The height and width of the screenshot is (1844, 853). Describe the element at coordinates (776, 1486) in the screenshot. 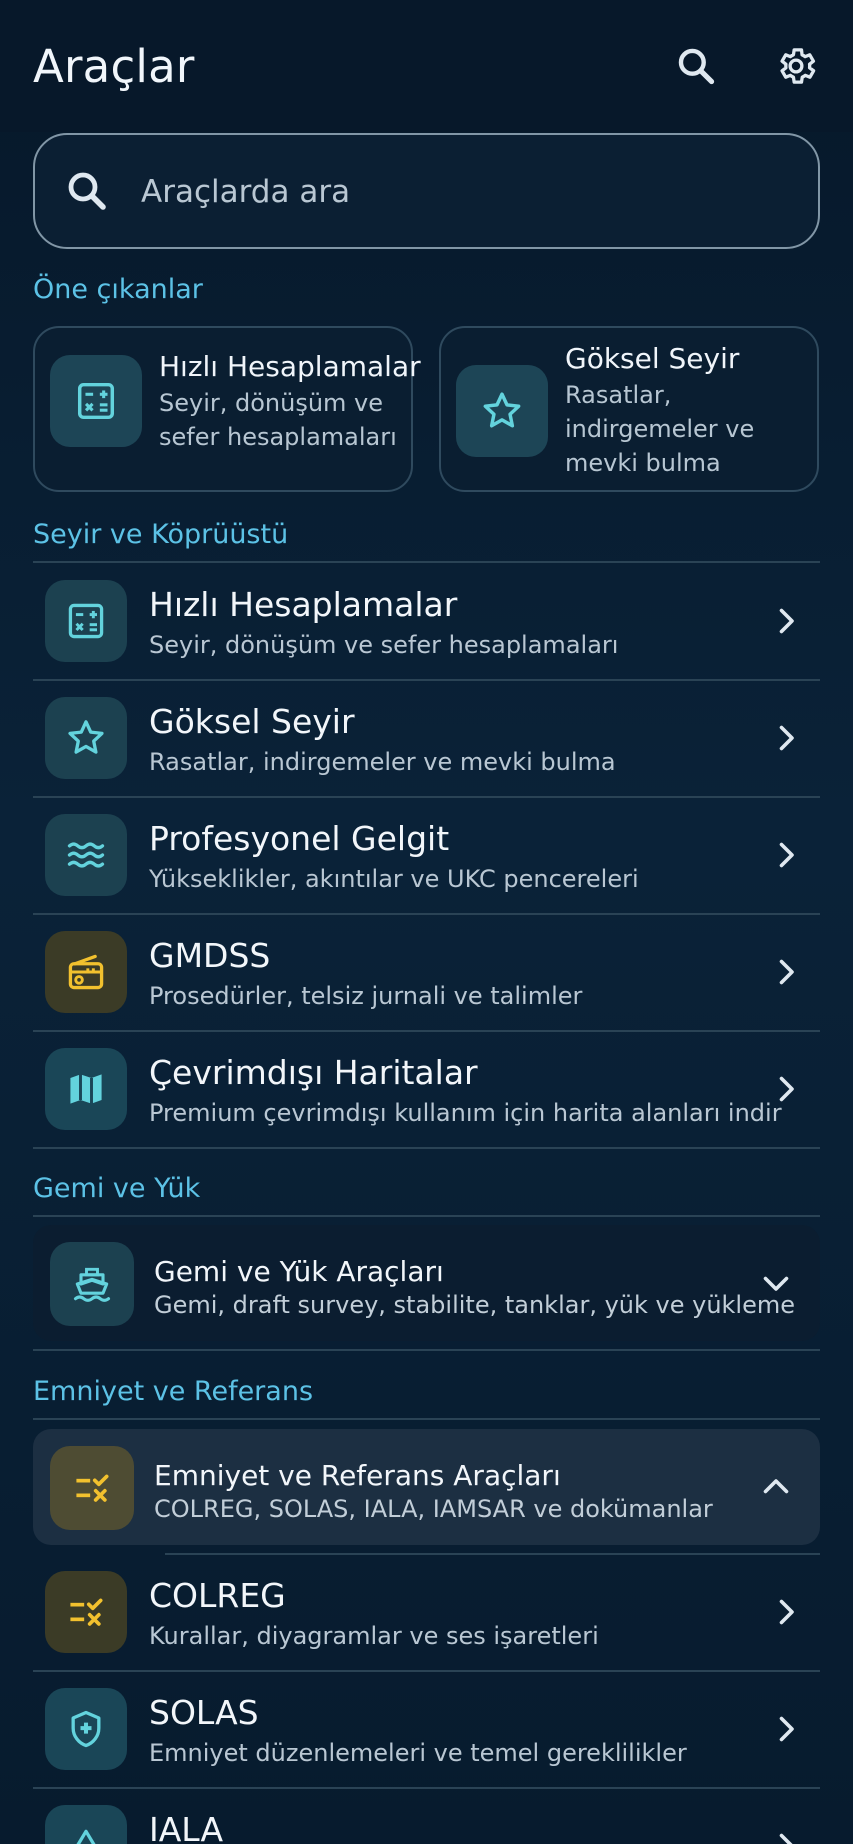

I see `chevron-up-icon` at that location.